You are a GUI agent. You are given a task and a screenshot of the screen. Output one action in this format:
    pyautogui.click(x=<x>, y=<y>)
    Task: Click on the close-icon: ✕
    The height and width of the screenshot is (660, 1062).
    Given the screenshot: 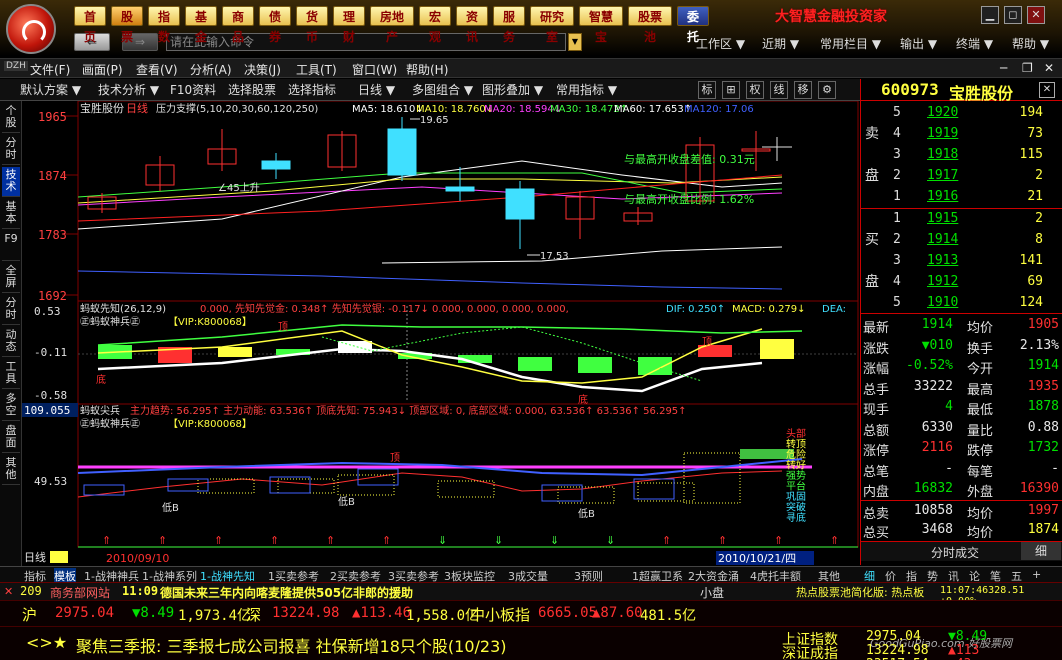 What is the action you would take?
    pyautogui.click(x=1036, y=15)
    